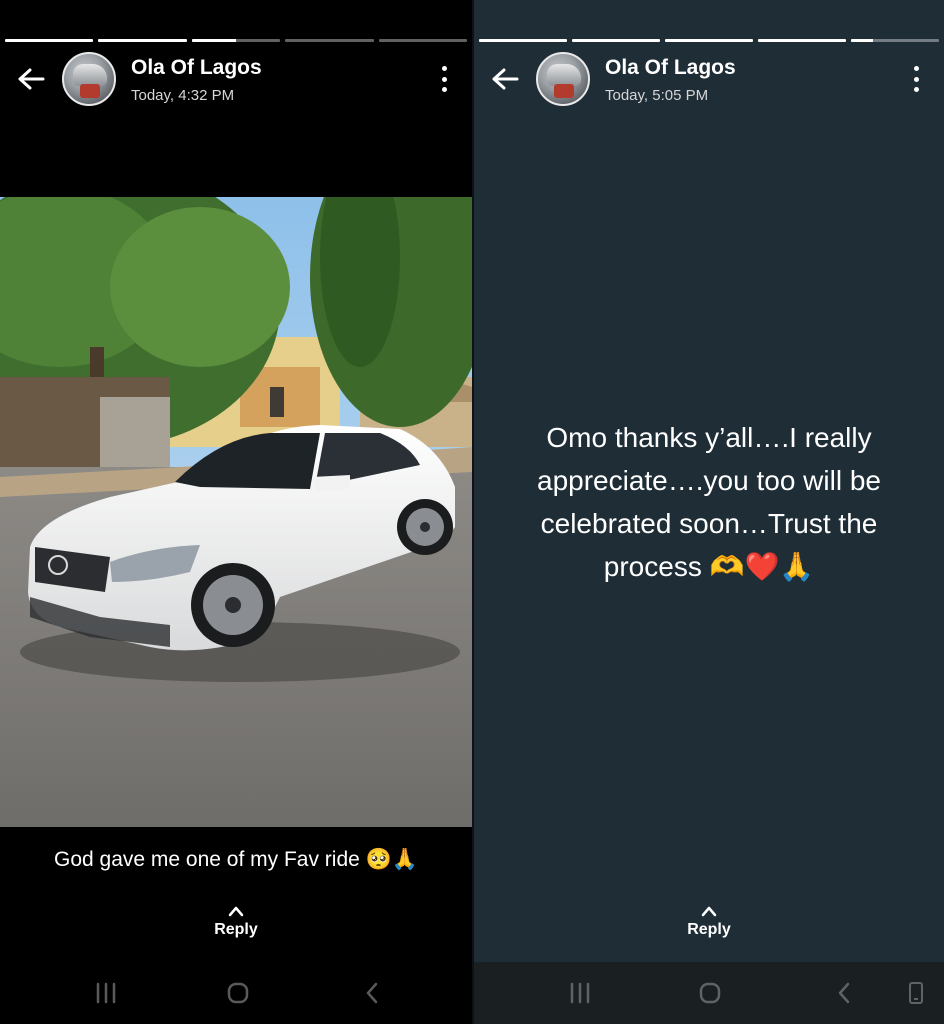  I want to click on status-timestamp: Today, 5:05 PM, so click(657, 95).